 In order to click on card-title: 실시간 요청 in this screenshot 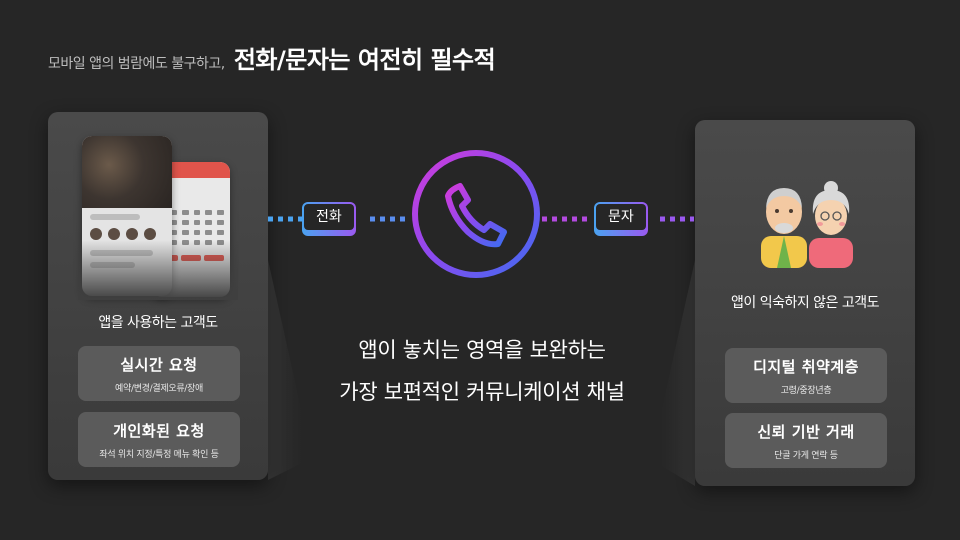, I will do `click(159, 365)`.